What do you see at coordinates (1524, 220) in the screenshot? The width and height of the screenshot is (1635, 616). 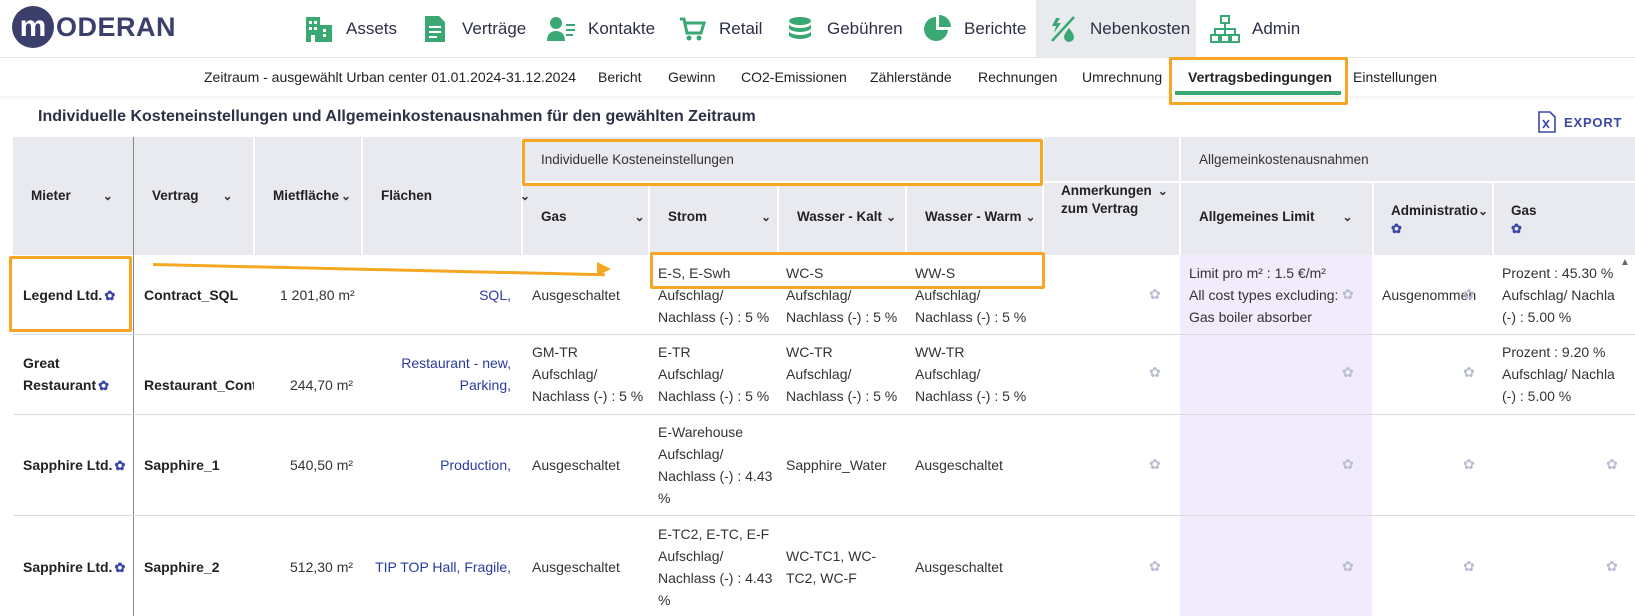 I see `col-gas-general: Gas ✿` at bounding box center [1524, 220].